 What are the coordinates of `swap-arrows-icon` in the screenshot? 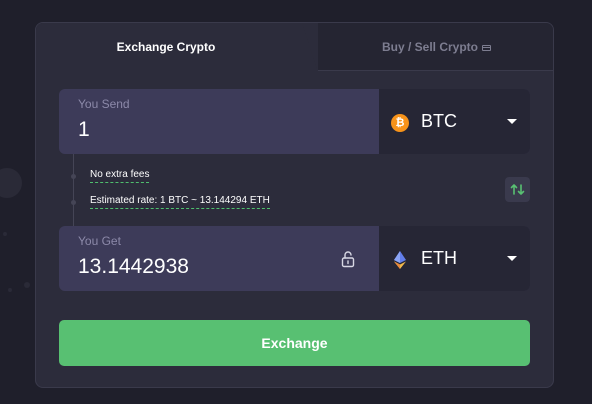 It's located at (517, 189).